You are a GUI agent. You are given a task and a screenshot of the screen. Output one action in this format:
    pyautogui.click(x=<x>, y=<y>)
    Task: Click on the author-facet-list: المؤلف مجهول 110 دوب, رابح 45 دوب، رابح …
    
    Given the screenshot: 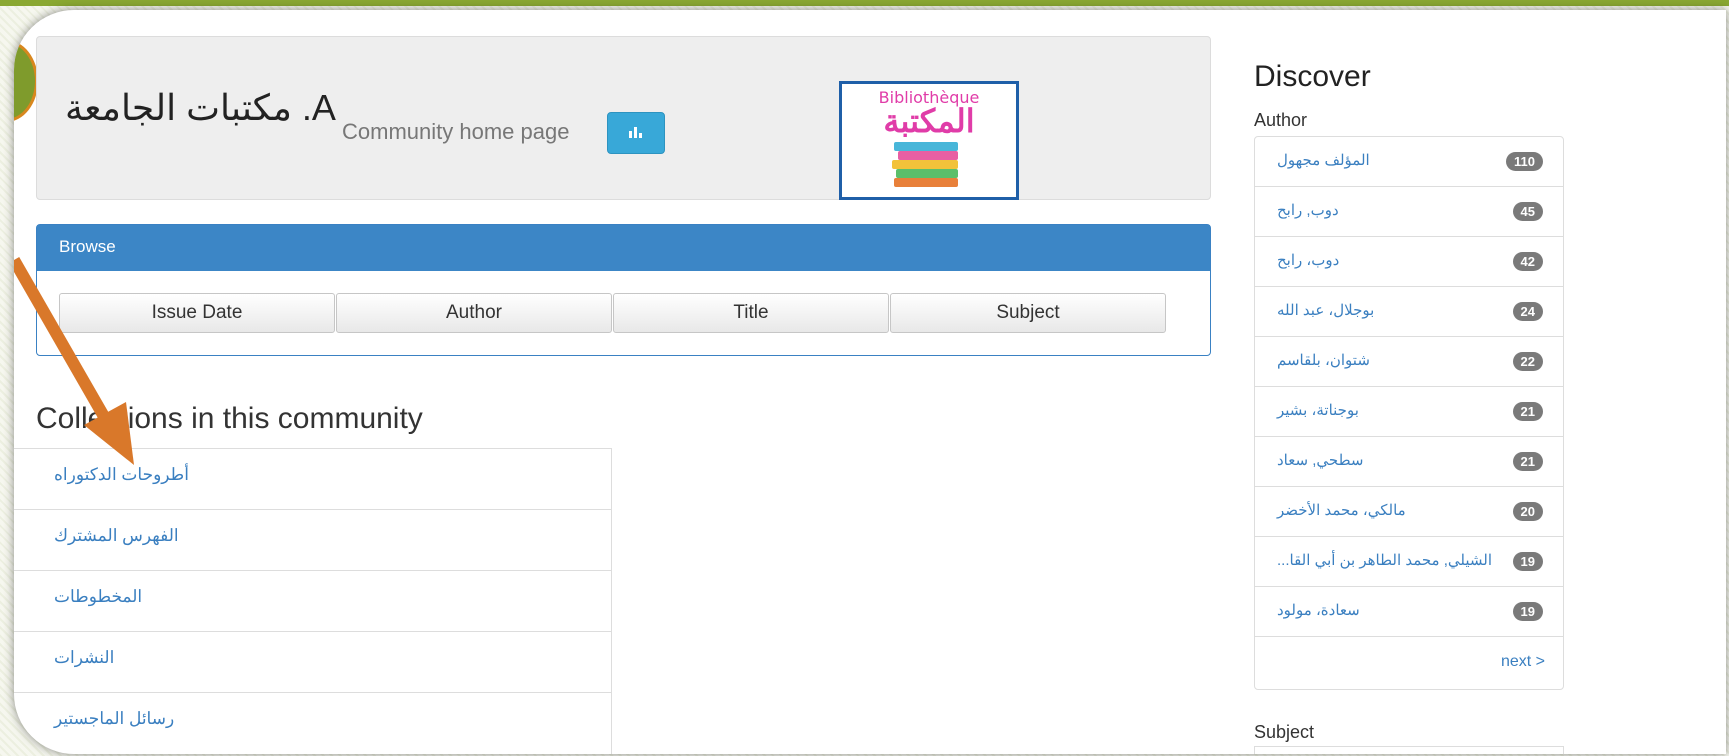 What is the action you would take?
    pyautogui.click(x=1409, y=413)
    